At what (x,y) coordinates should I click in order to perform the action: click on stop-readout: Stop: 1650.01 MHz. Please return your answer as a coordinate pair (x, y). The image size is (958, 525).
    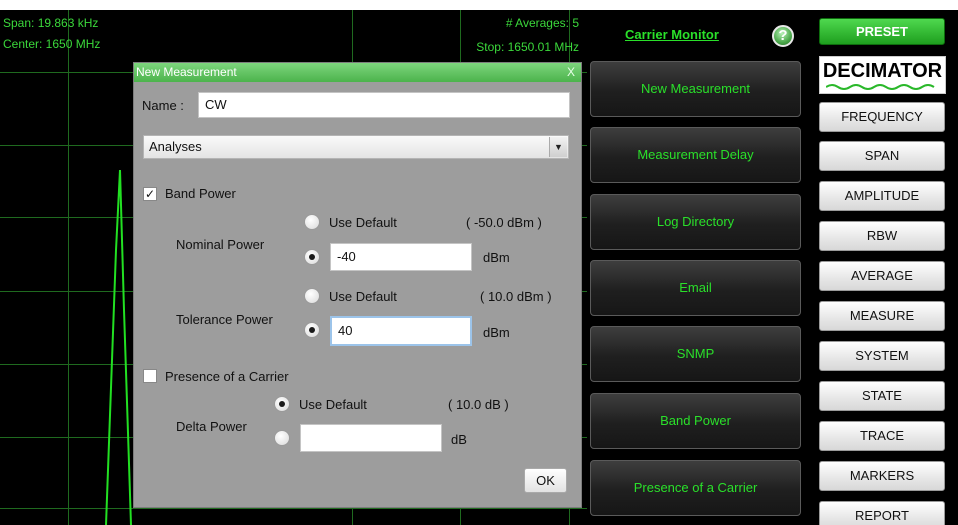
    Looking at the image, I should click on (527, 47).